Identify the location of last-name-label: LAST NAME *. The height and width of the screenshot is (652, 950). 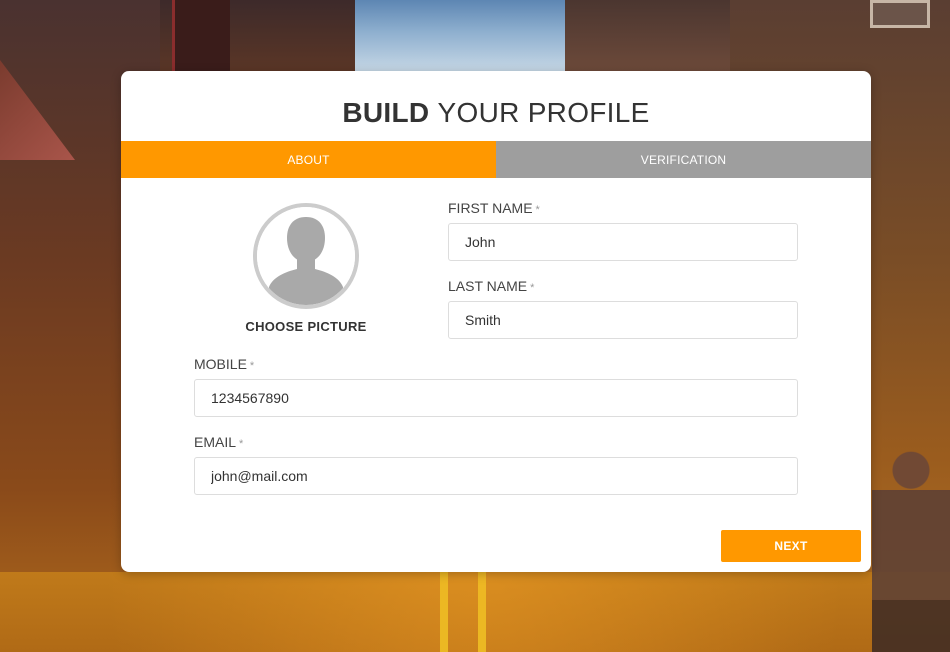
(491, 286).